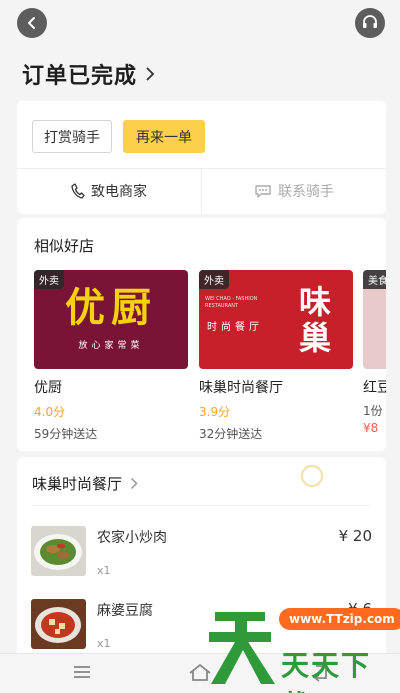  What do you see at coordinates (242, 648) in the screenshot?
I see `watermark-logo-icon` at bounding box center [242, 648].